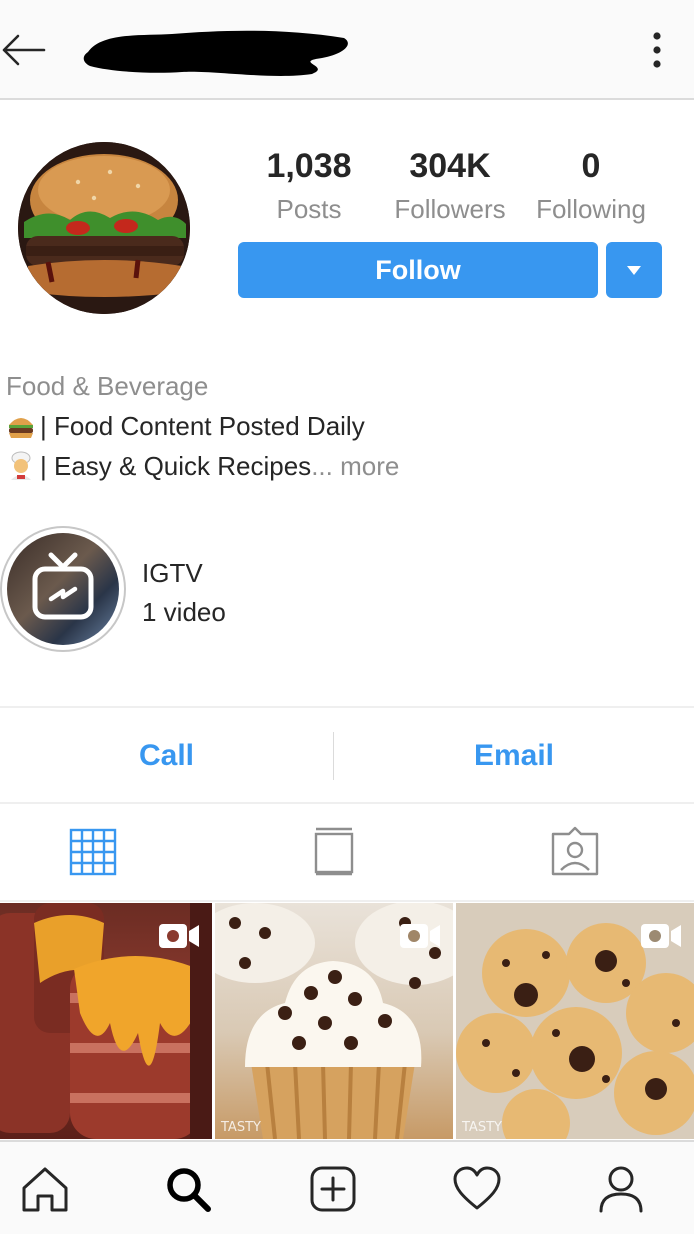 This screenshot has width=694, height=1234. What do you see at coordinates (355, 466) in the screenshot?
I see `bio-more-link: ... more` at bounding box center [355, 466].